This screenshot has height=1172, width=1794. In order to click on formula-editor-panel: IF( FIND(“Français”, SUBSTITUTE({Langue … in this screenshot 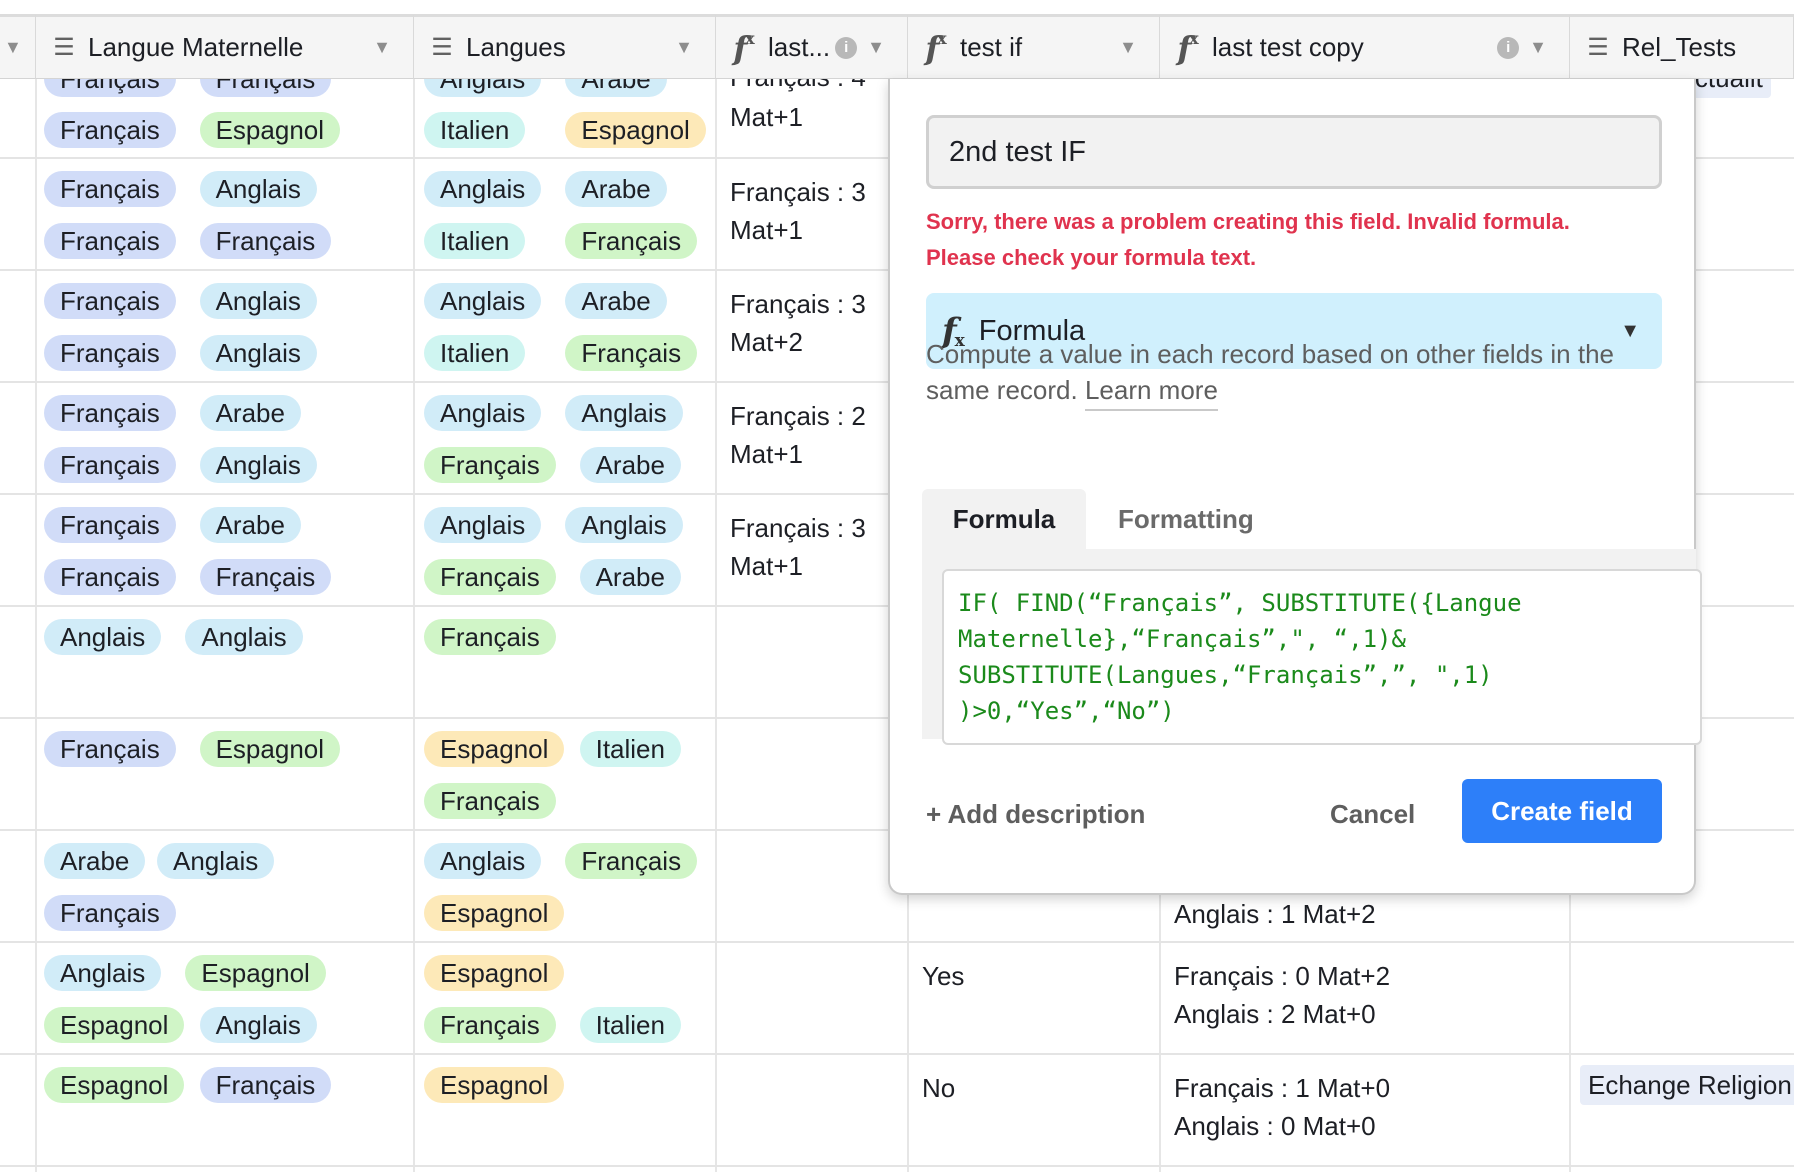, I will do `click(1312, 647)`.